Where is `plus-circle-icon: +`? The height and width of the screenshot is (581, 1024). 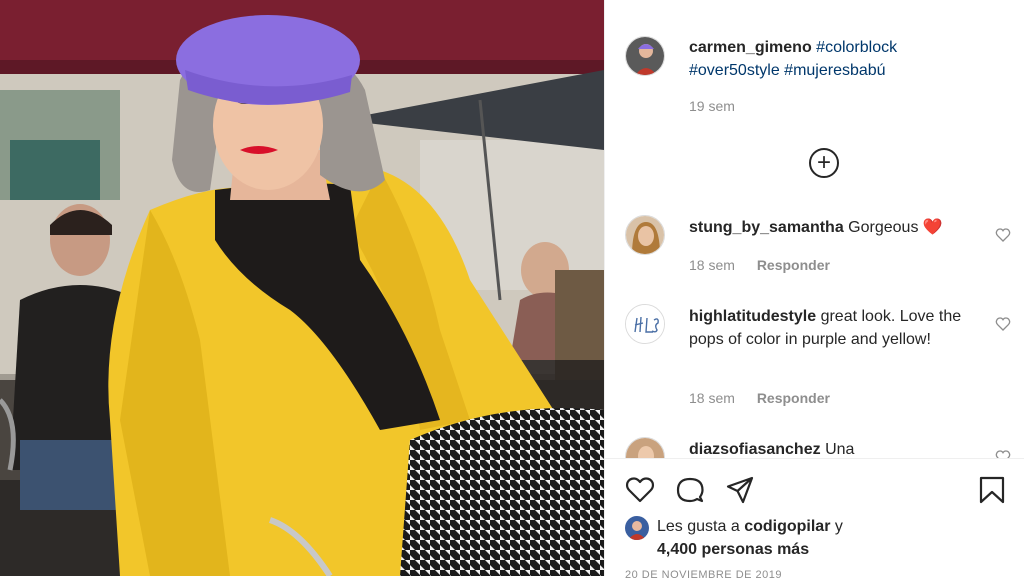
plus-circle-icon: + is located at coordinates (823, 162).